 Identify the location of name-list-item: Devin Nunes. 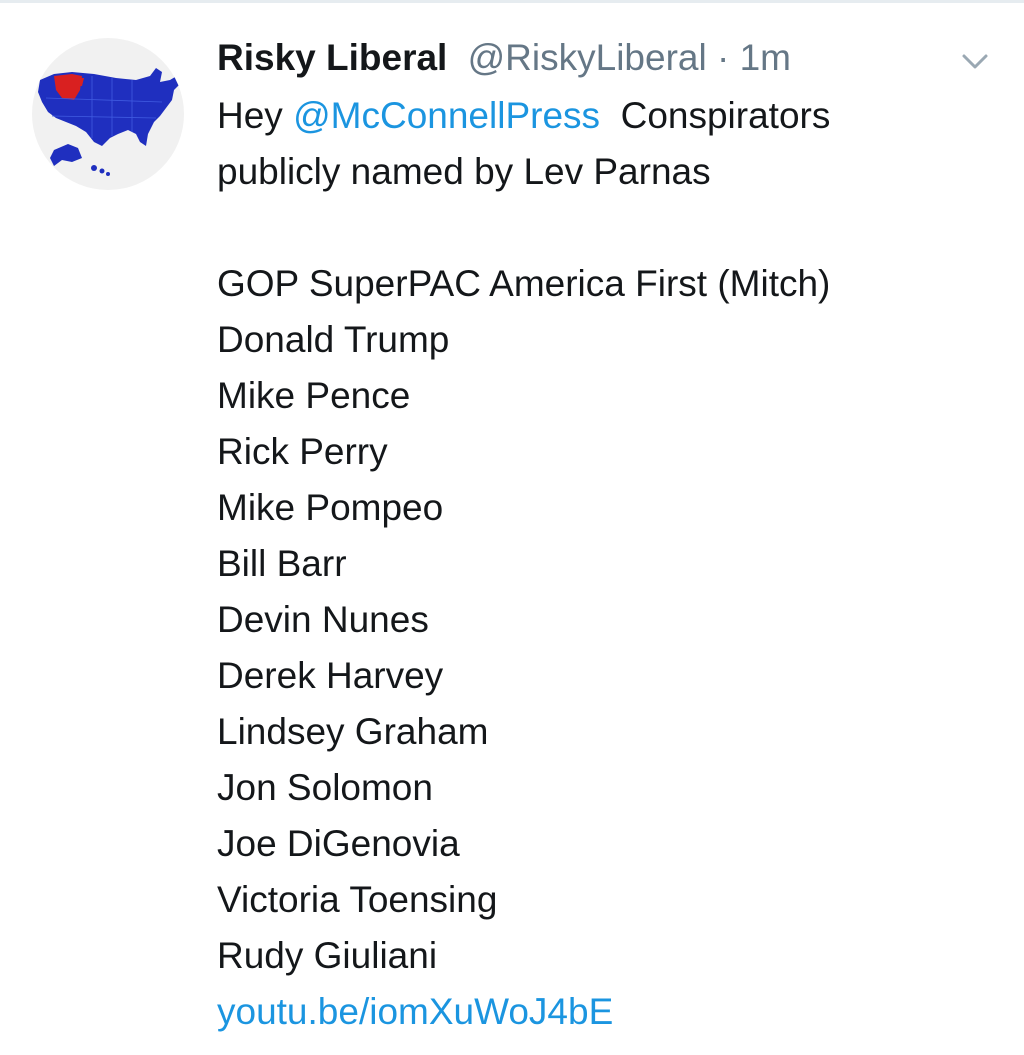
(323, 619).